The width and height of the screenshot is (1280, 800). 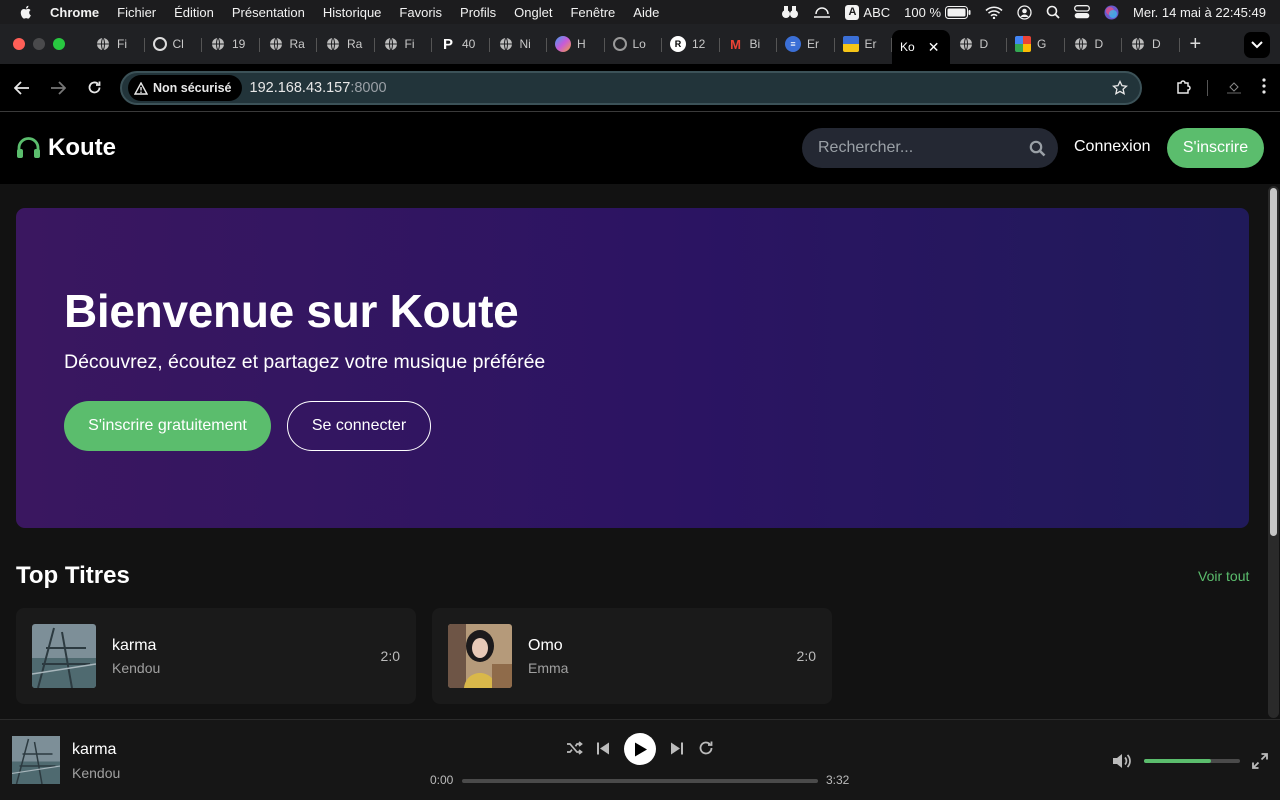 I want to click on fullscreen-window-button, so click(x=59, y=44).